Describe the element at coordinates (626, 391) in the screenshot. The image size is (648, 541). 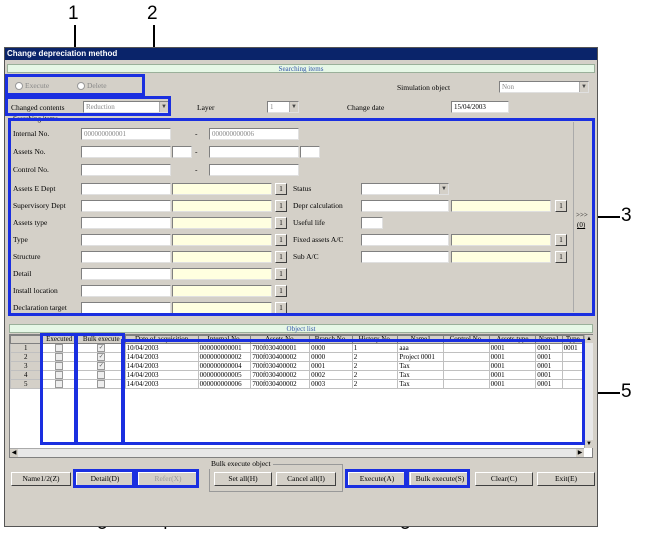
I see `callout-5-list: 5` at that location.